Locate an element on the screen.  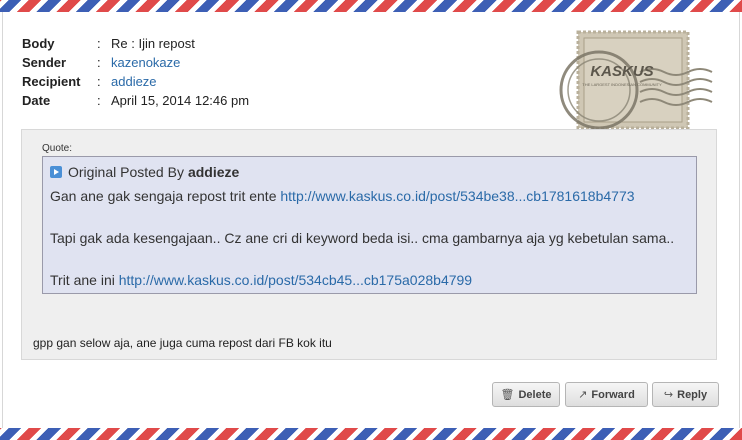
right-border is located at coordinates (739, 220).